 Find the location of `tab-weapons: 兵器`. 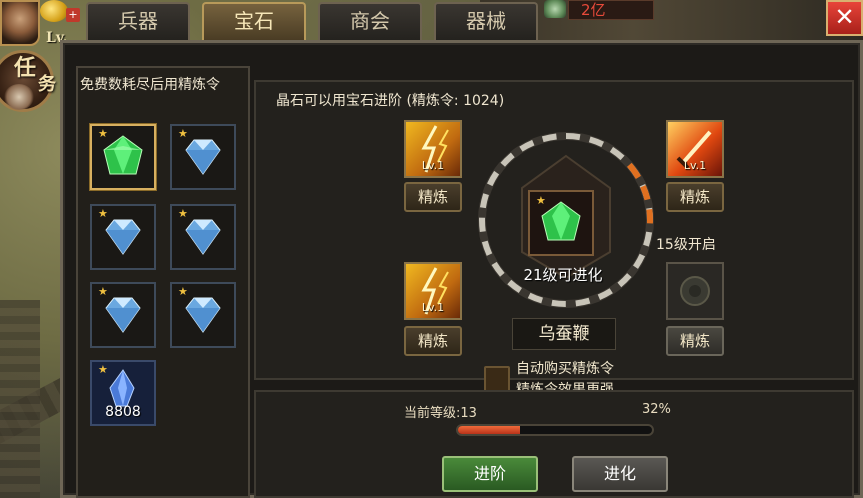

tab-weapons: 兵器 is located at coordinates (138, 21).